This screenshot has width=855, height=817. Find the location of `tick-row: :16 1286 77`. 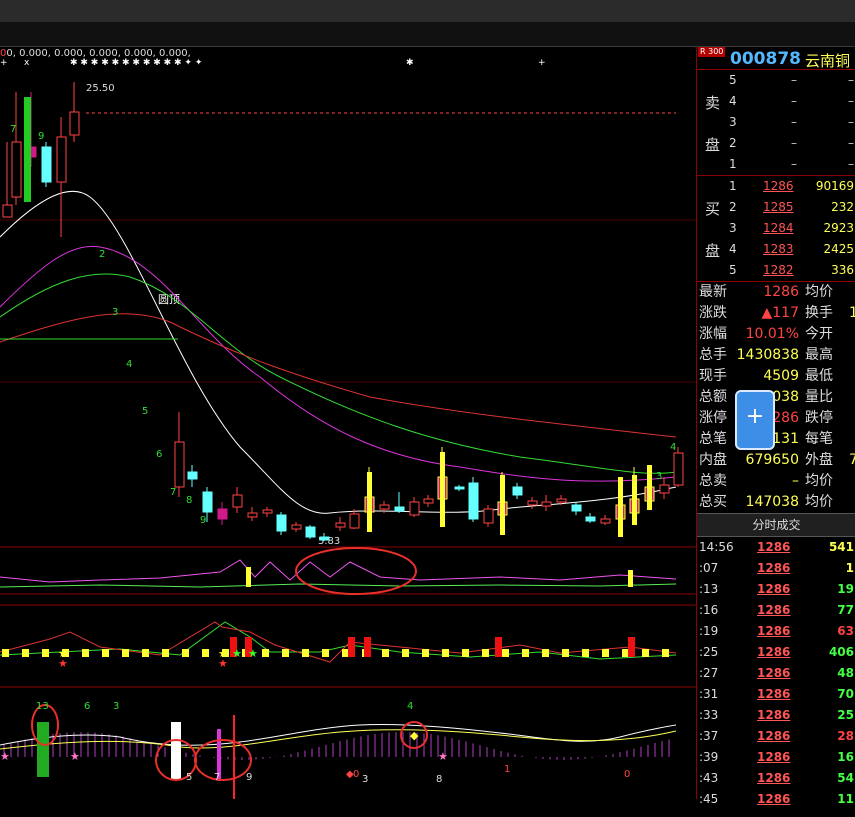

tick-row: :16 1286 77 is located at coordinates (776, 610).